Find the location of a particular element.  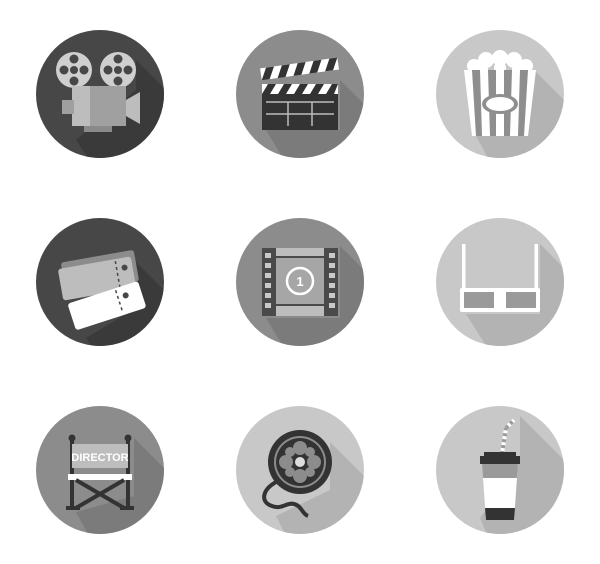

film-projector-icon is located at coordinates (100, 94).